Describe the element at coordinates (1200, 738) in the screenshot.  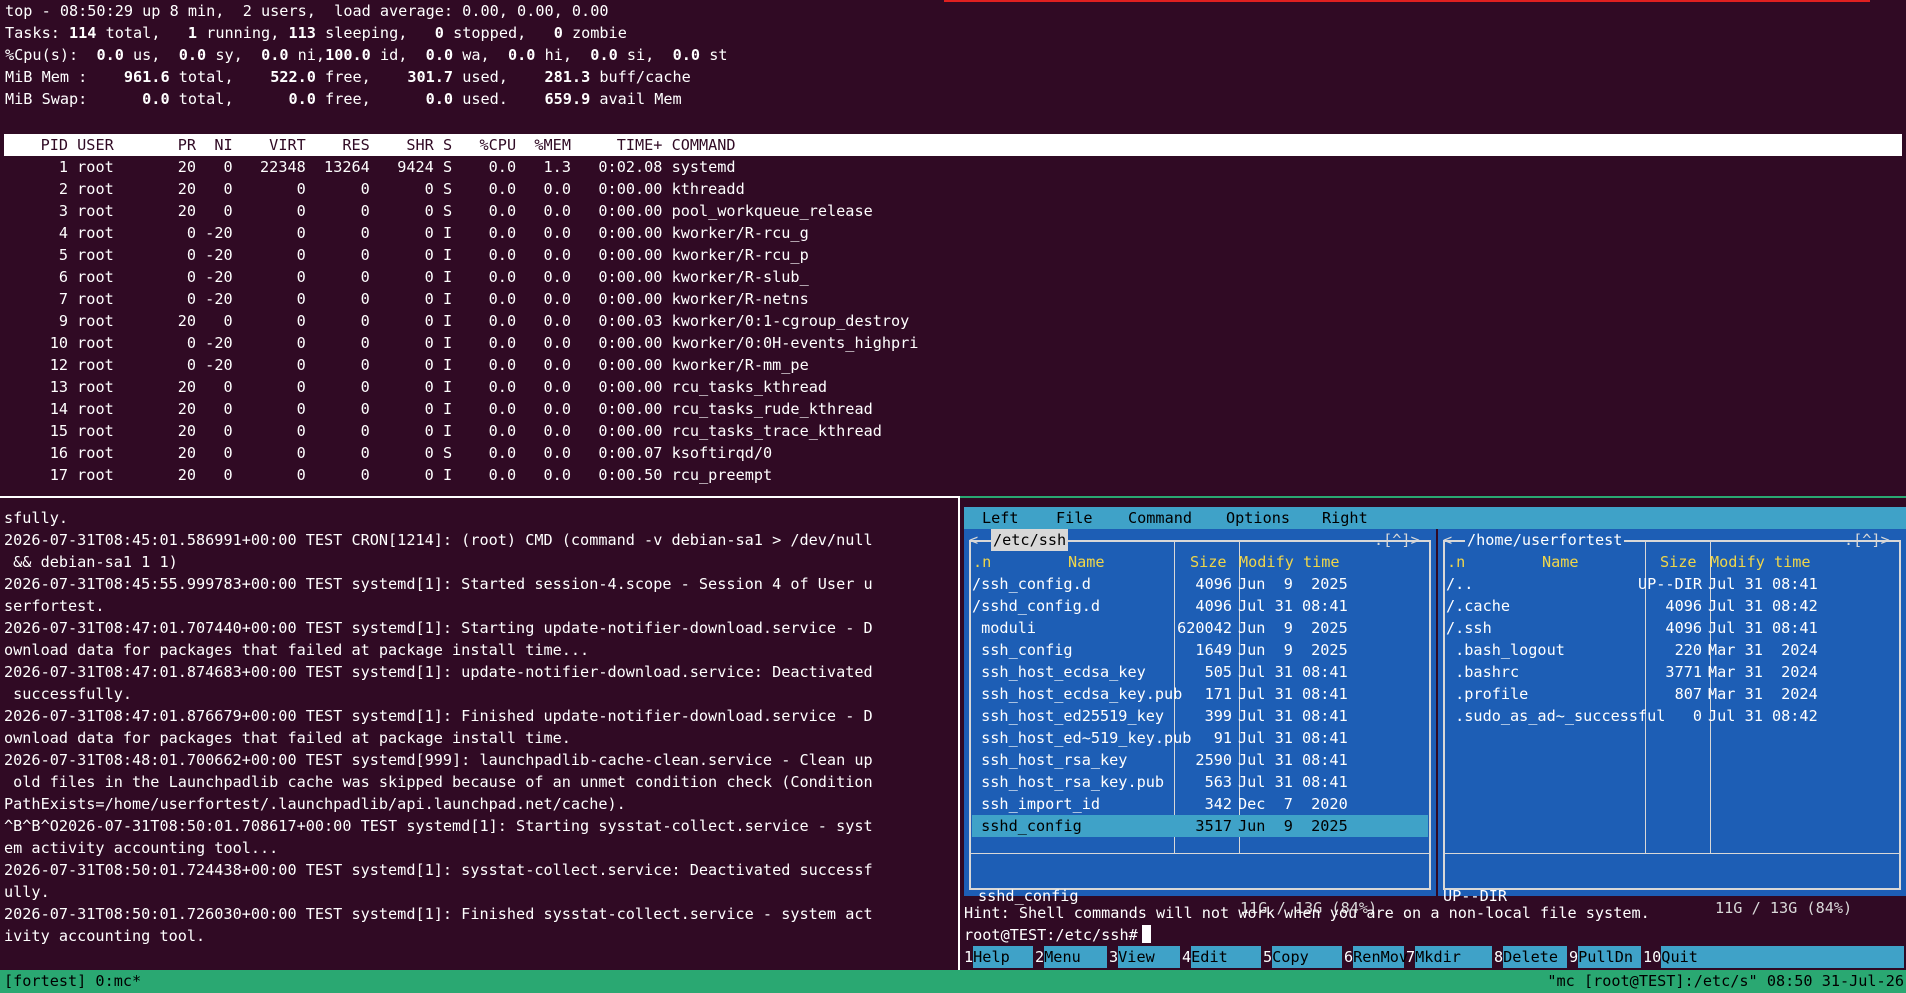
I see `list-item: ssh_host_ed~519_key.pub 91 Jul 31 08:41` at that location.